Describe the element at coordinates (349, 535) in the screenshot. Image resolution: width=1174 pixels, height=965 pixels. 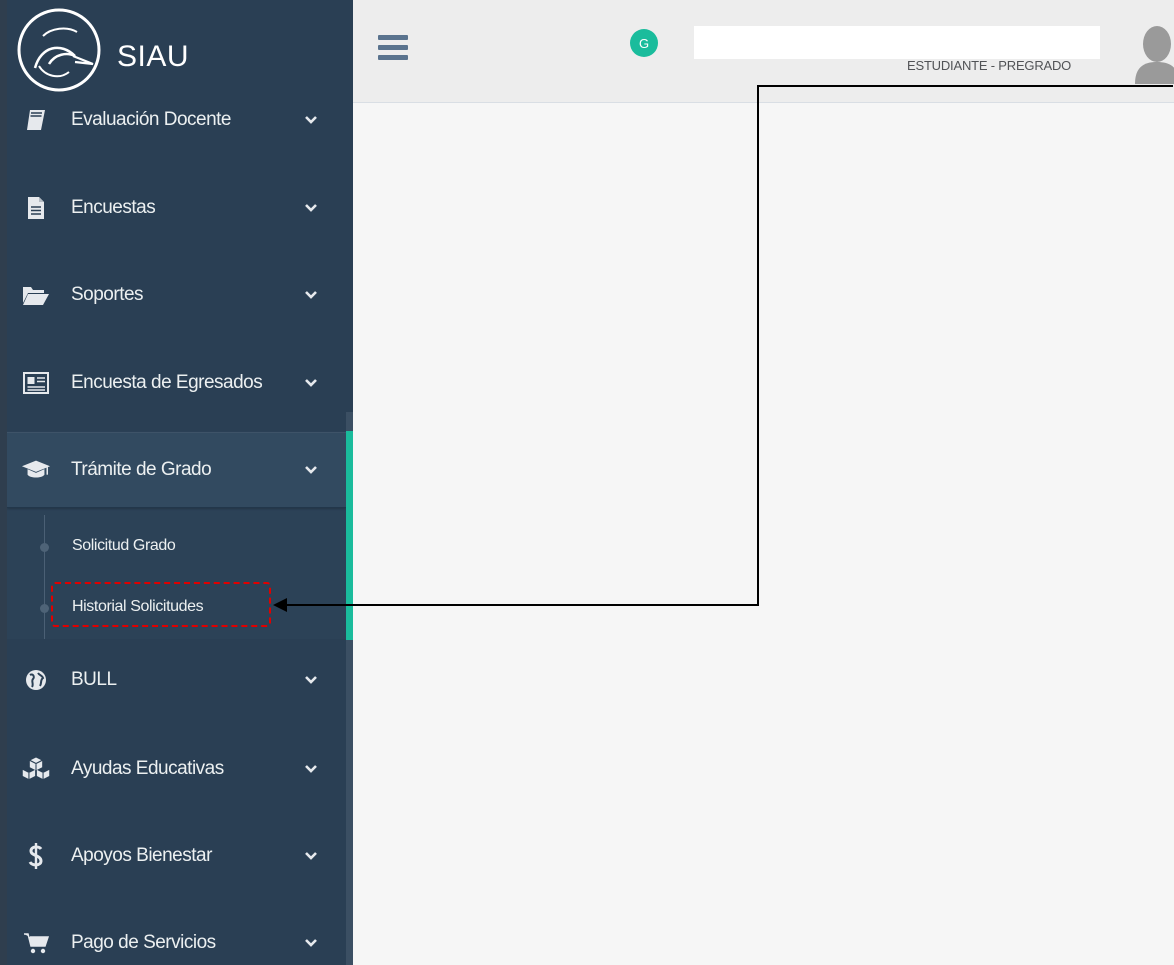
I see `active-indicator` at that location.